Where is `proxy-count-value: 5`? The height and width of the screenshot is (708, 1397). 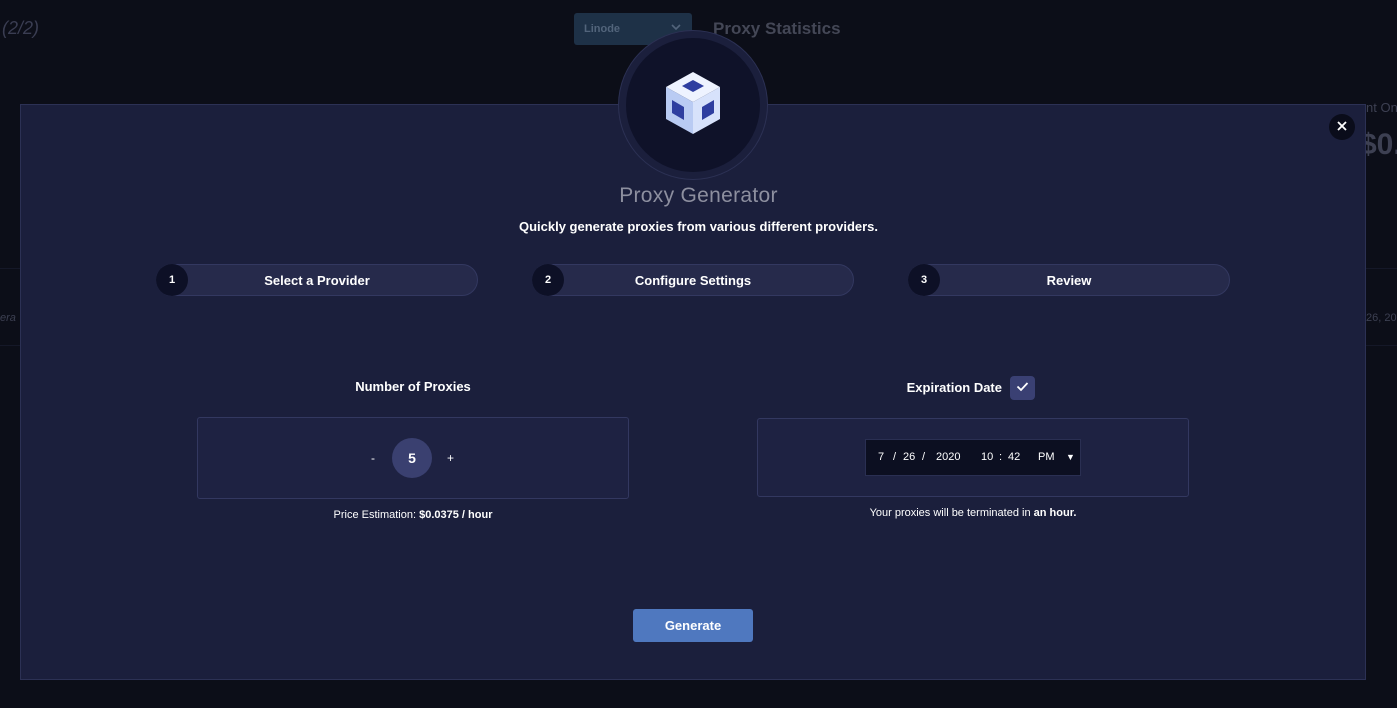 proxy-count-value: 5 is located at coordinates (412, 458).